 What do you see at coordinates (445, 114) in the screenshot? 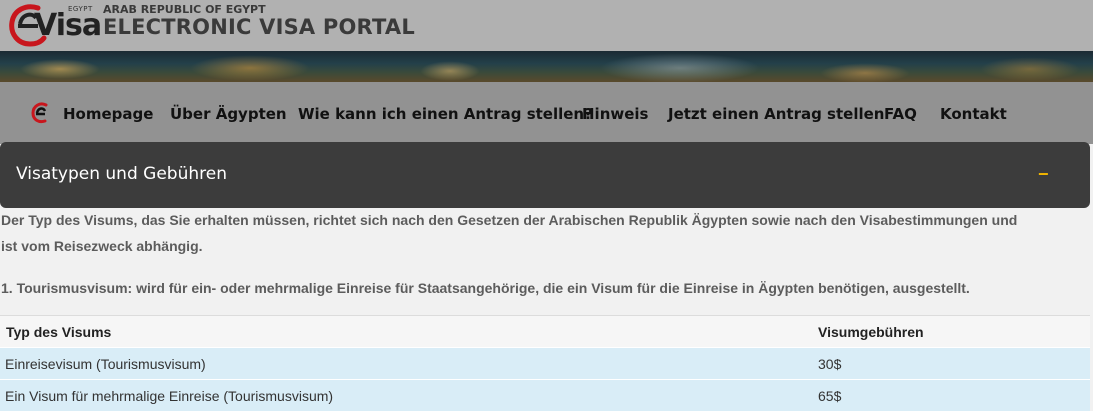
I see `nav-how-to-apply: Wie kann ich einen Antrag stellen?` at bounding box center [445, 114].